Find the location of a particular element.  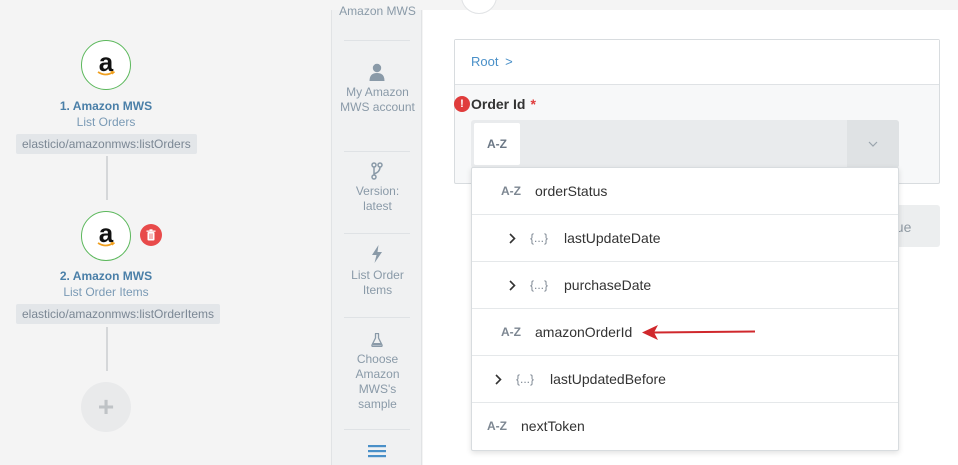

step-version: Version: latest is located at coordinates (377, 199).